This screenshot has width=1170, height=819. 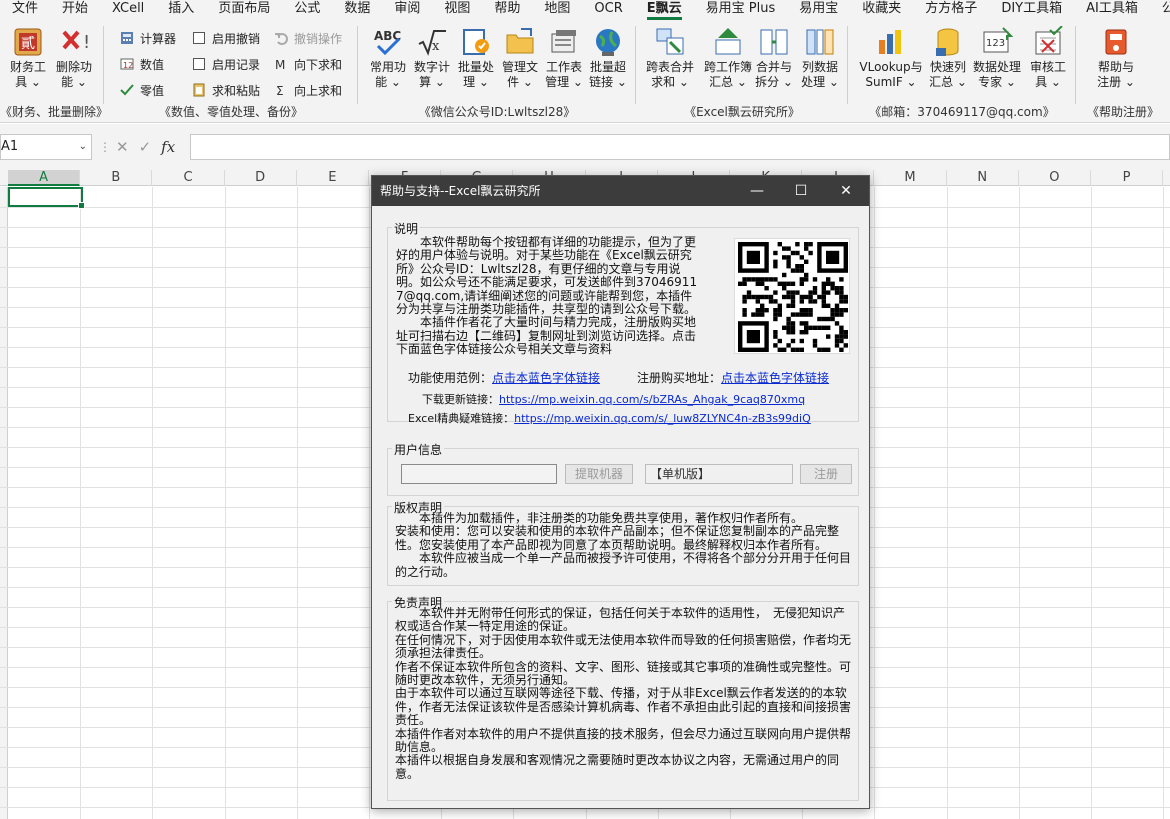 I want to click on database-icon, so click(x=948, y=42).